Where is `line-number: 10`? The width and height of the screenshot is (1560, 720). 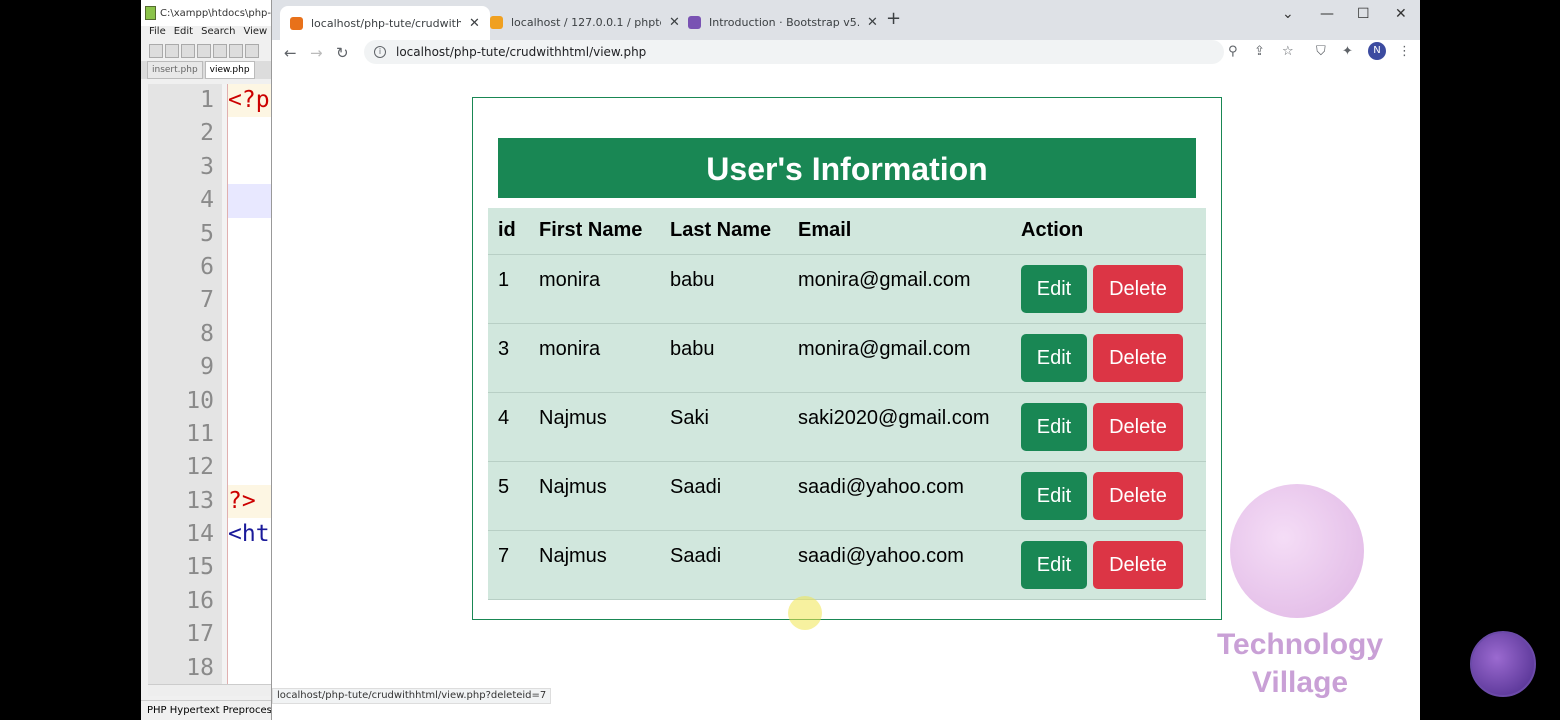 line-number: 10 is located at coordinates (200, 400).